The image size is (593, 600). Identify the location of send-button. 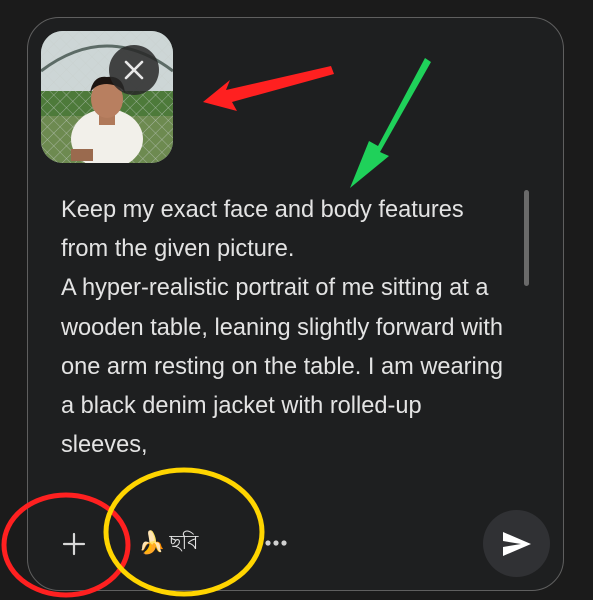
(516, 543).